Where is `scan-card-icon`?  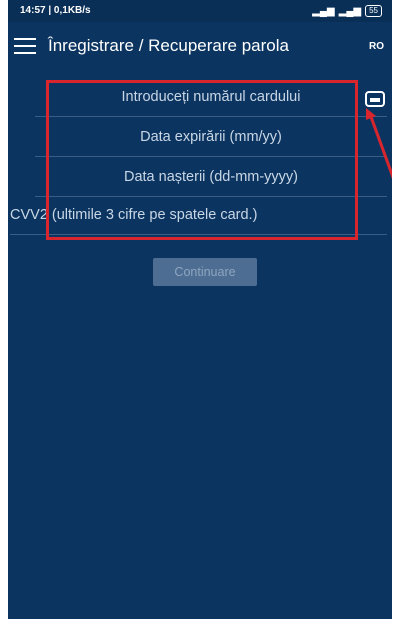
scan-card-icon is located at coordinates (375, 99).